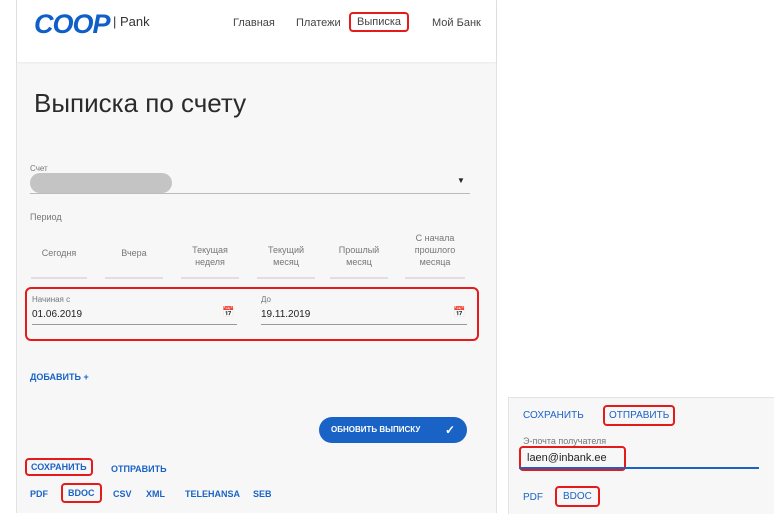 This screenshot has width=774, height=514. I want to click on format-seb: SEB, so click(262, 494).